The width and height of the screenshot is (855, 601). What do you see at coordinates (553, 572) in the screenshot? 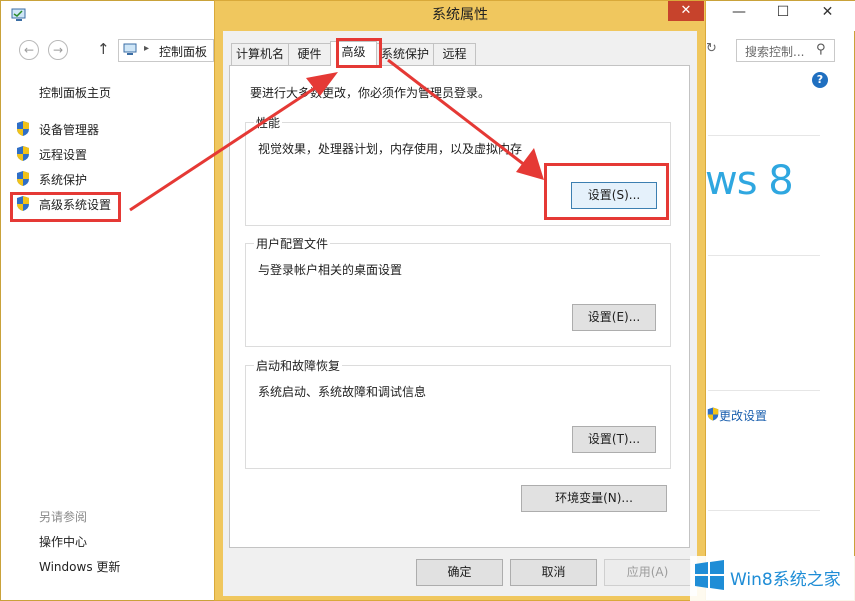
I see `cancel-button: 取消` at bounding box center [553, 572].